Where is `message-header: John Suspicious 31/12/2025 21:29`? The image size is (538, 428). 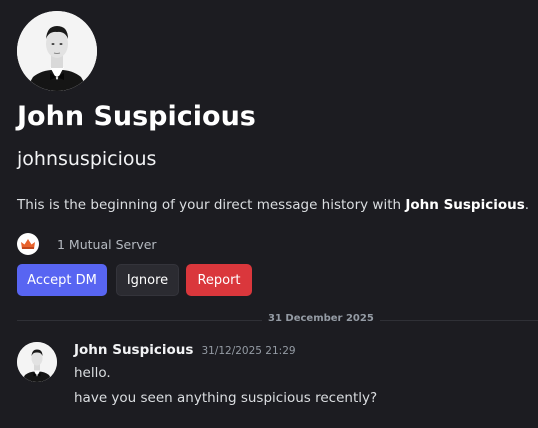
message-header: John Suspicious 31/12/2025 21:29 is located at coordinates (185, 350).